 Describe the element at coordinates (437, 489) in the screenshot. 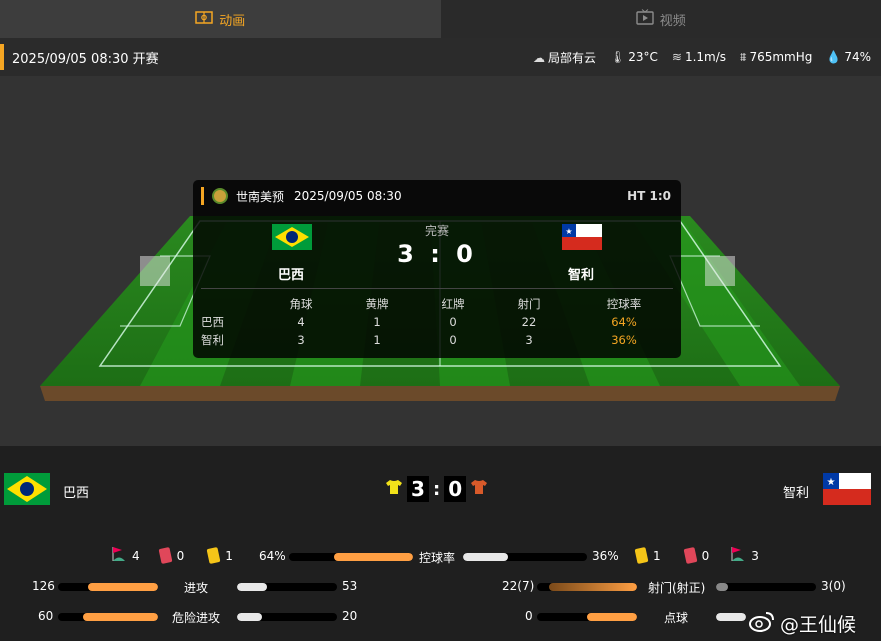

I see `score-colon: :` at that location.